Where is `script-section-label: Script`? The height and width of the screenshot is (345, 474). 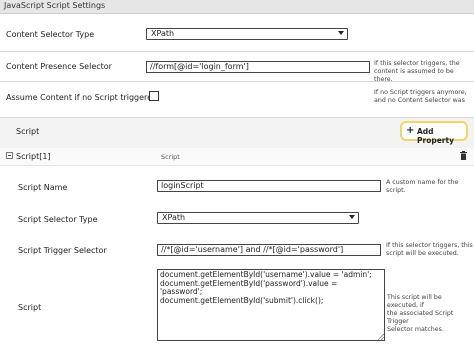
script-section-label: Script is located at coordinates (28, 131).